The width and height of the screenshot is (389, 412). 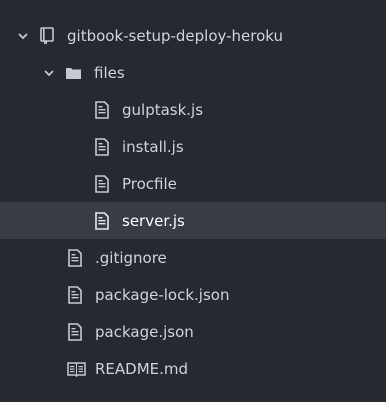 I want to click on tree-item-file: package-lock.json, so click(x=193, y=294).